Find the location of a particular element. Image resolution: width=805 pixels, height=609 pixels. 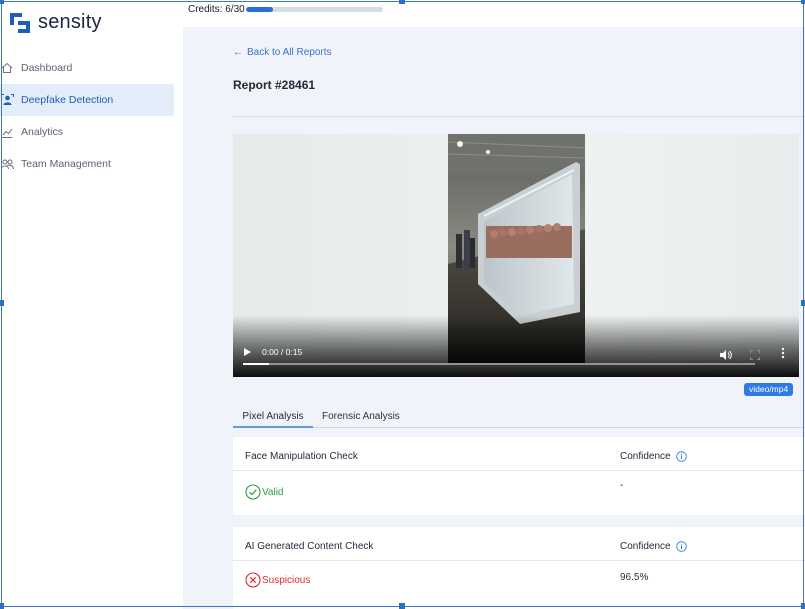

check-name: AI Generated Content Check is located at coordinates (309, 546).